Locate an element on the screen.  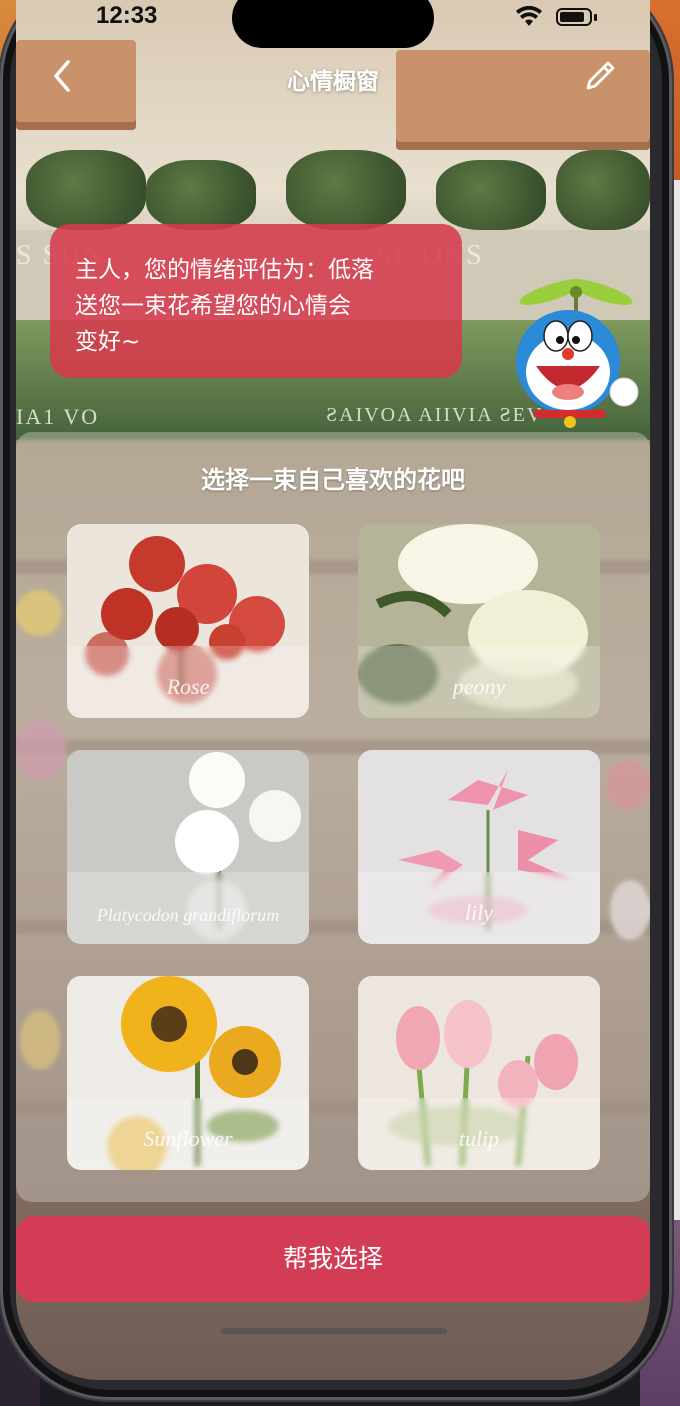
flower-card-peony: peony is located at coordinates (479, 621).